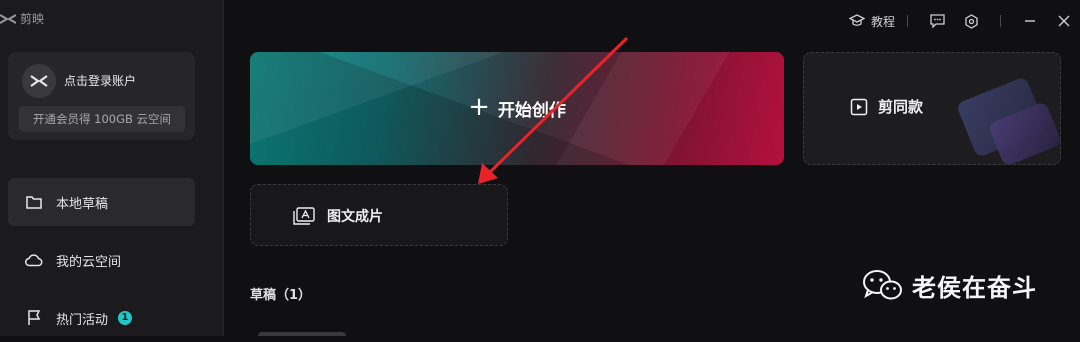 The image size is (1080, 342). Describe the element at coordinates (1064, 21) in the screenshot. I see `close-icon` at that location.